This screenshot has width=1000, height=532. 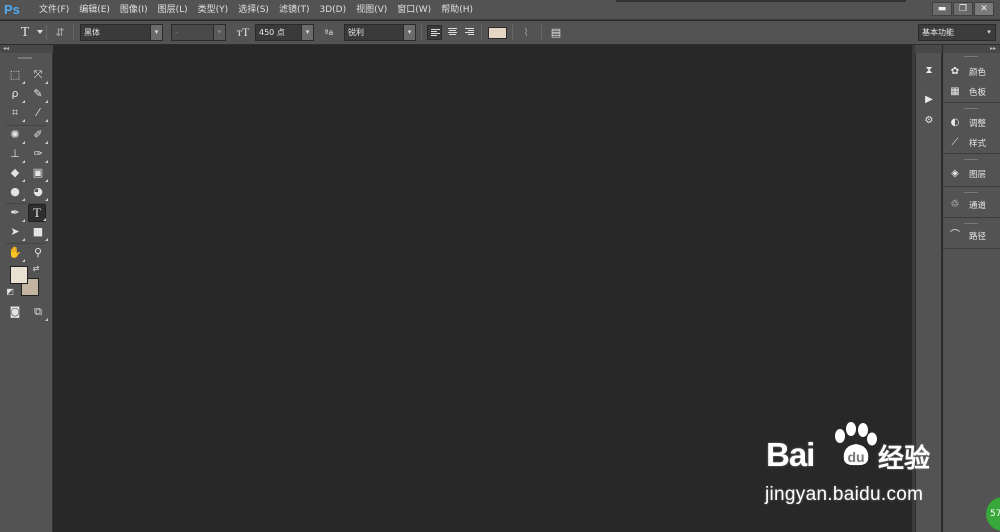 I want to click on dock-item-channels: ♲ 通道, so click(x=973, y=205).